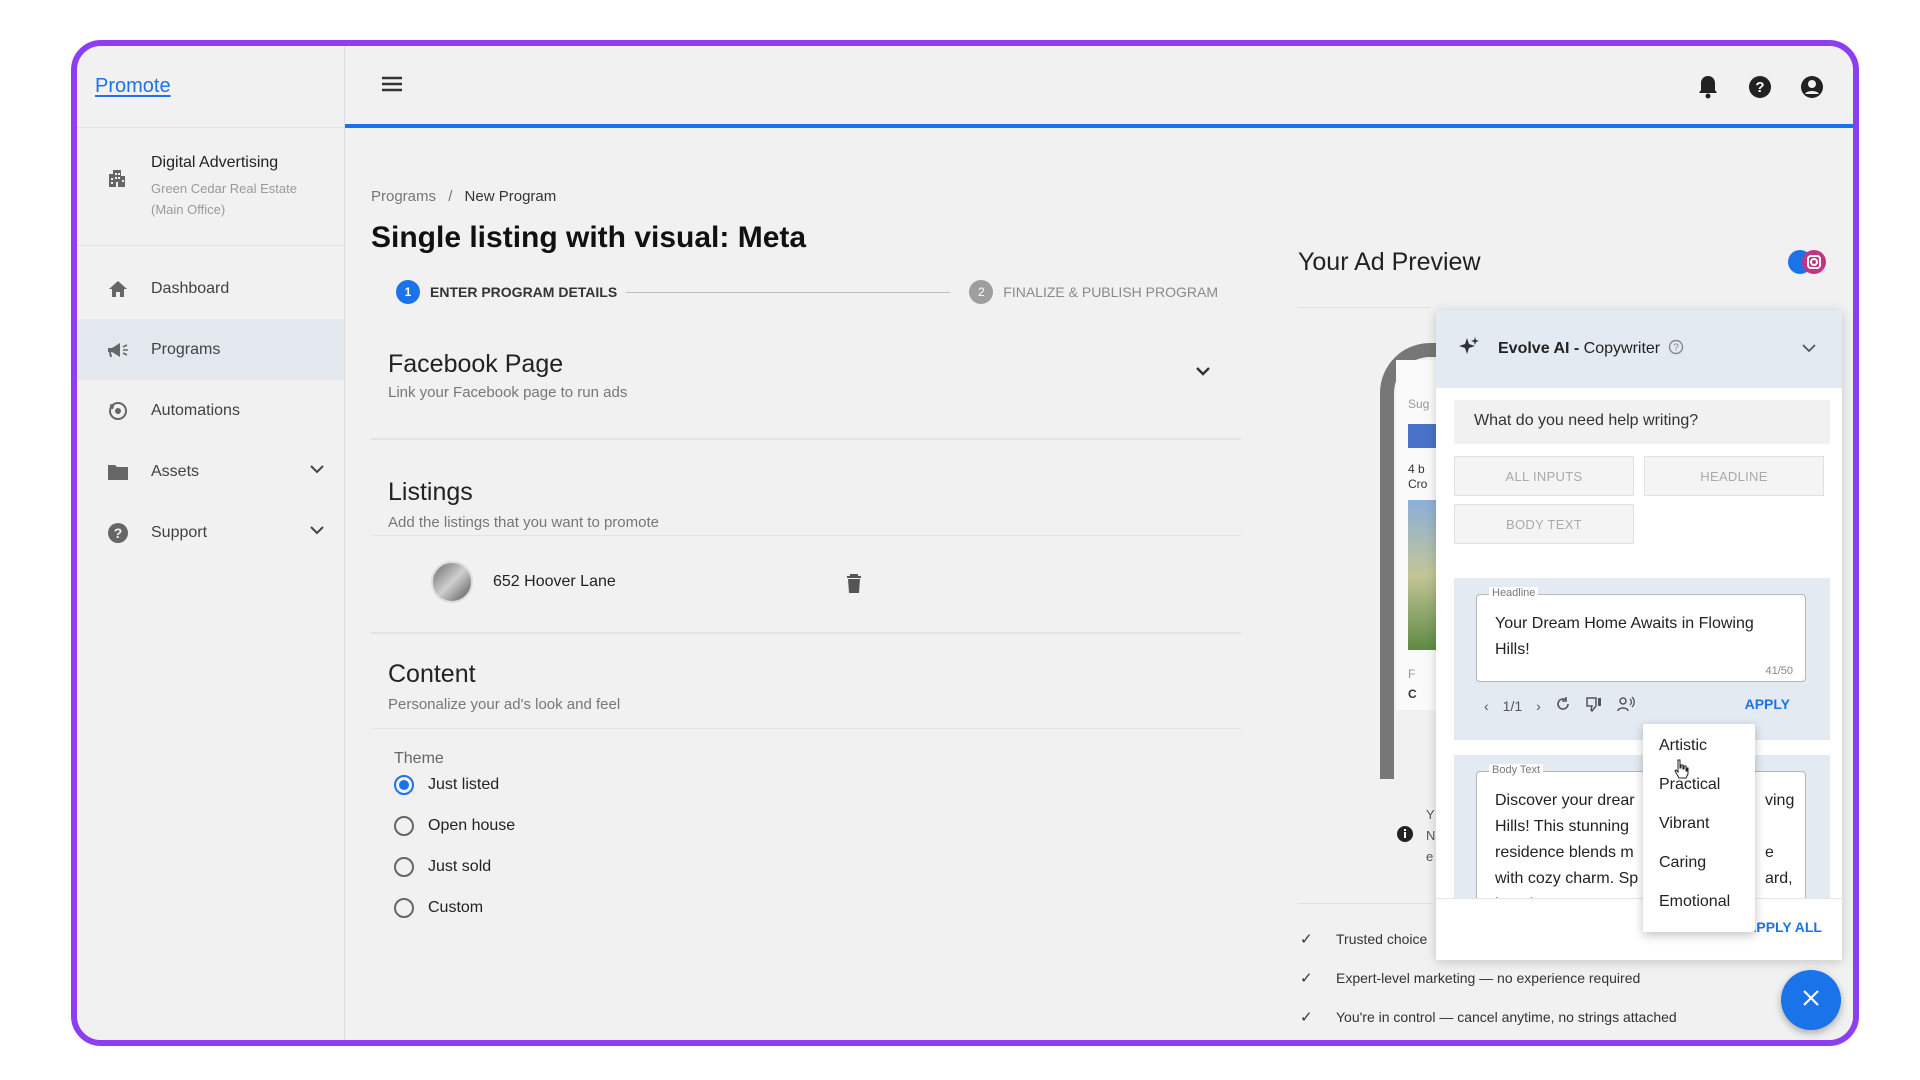 The height and width of the screenshot is (1080, 1920). Describe the element at coordinates (430, 492) in the screenshot. I see `listings-title: Listings` at that location.